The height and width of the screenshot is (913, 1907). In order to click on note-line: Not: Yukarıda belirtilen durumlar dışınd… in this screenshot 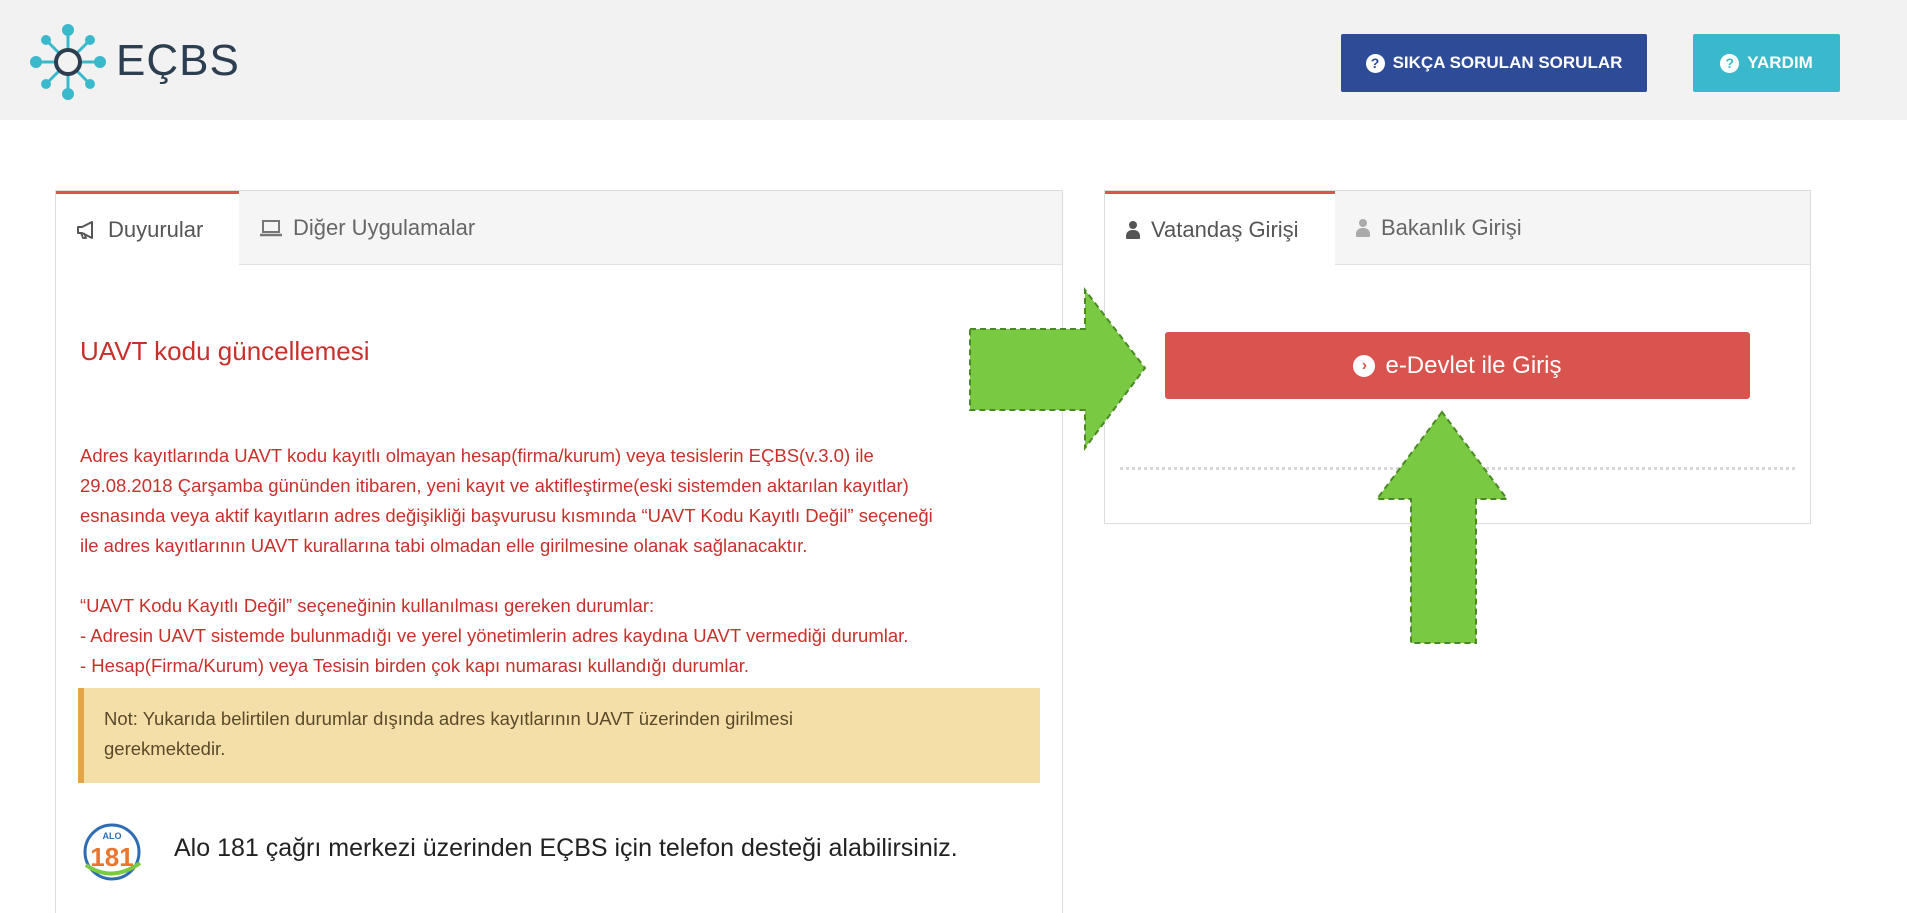, I will do `click(448, 718)`.